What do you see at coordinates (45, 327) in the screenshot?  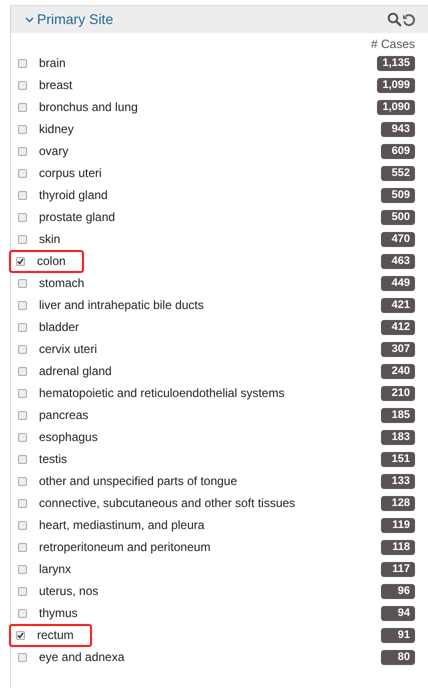 I see `facet-option: bladder` at bounding box center [45, 327].